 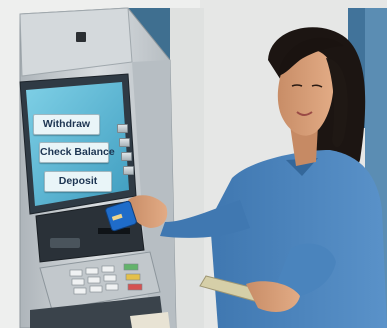 What do you see at coordinates (81, 37) in the screenshot?
I see `camera-lens` at bounding box center [81, 37].